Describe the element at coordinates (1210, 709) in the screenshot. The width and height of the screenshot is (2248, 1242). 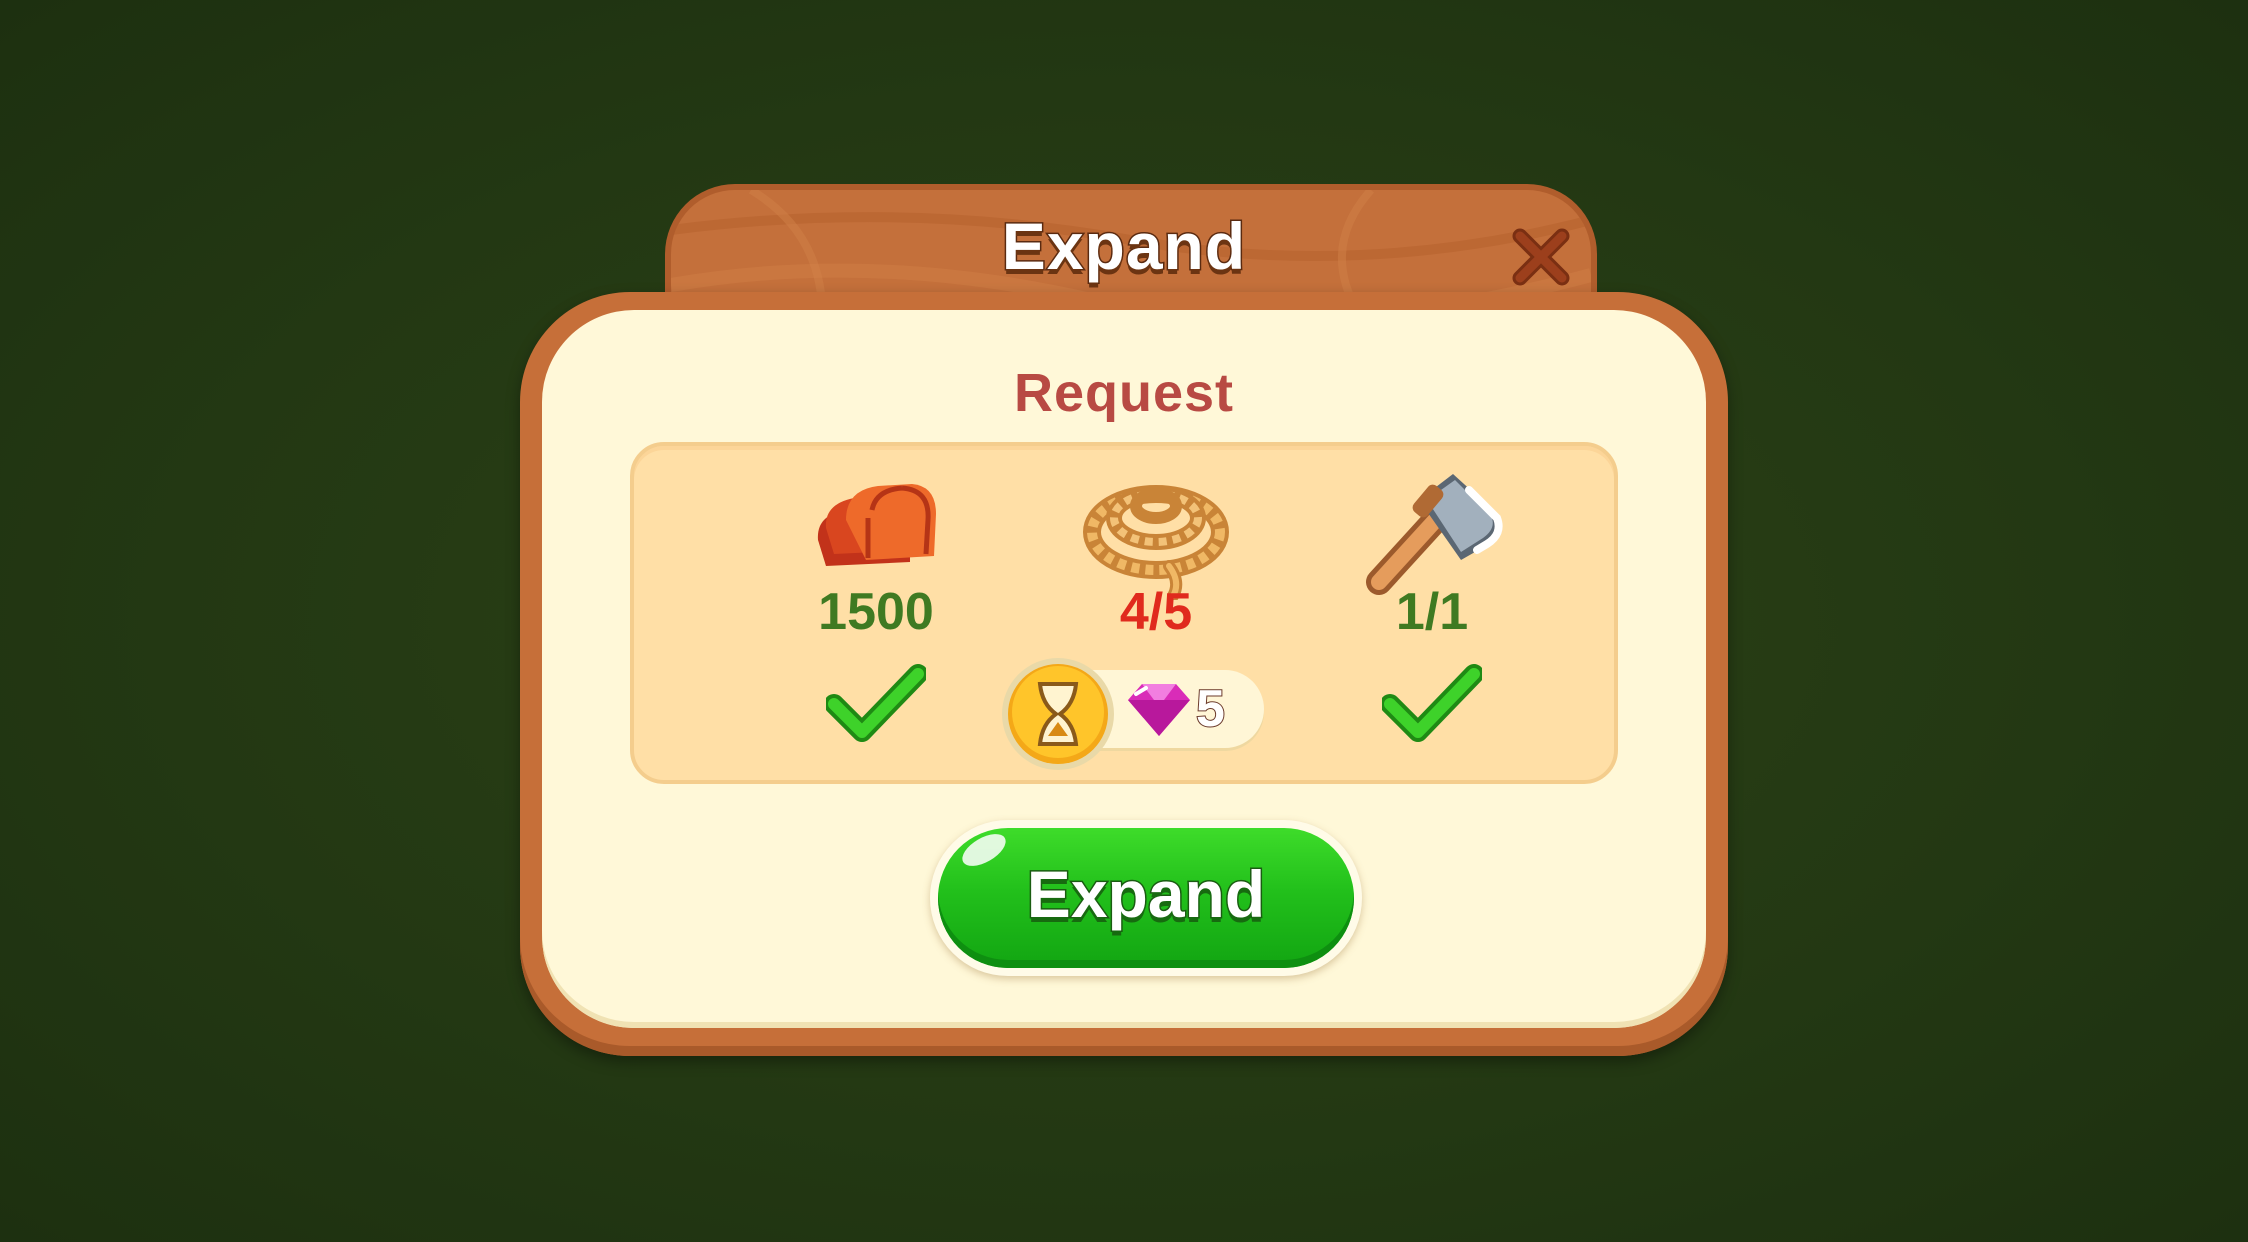
I see `gem-cost: 5` at that location.